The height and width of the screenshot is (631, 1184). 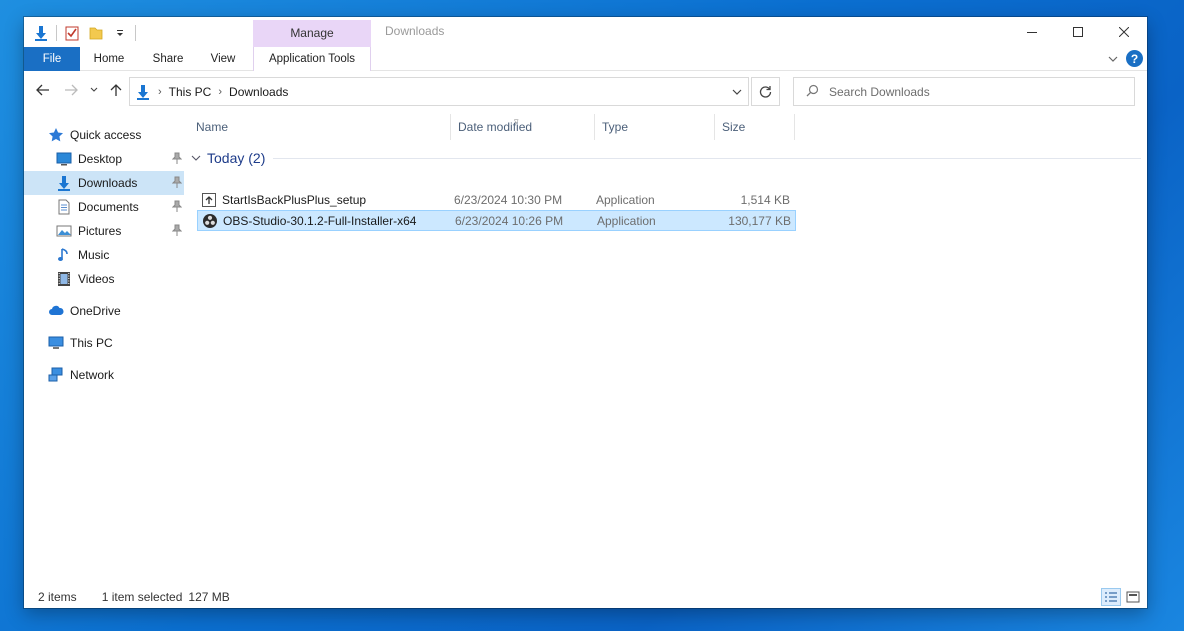 What do you see at coordinates (116, 90) in the screenshot?
I see `up-button` at bounding box center [116, 90].